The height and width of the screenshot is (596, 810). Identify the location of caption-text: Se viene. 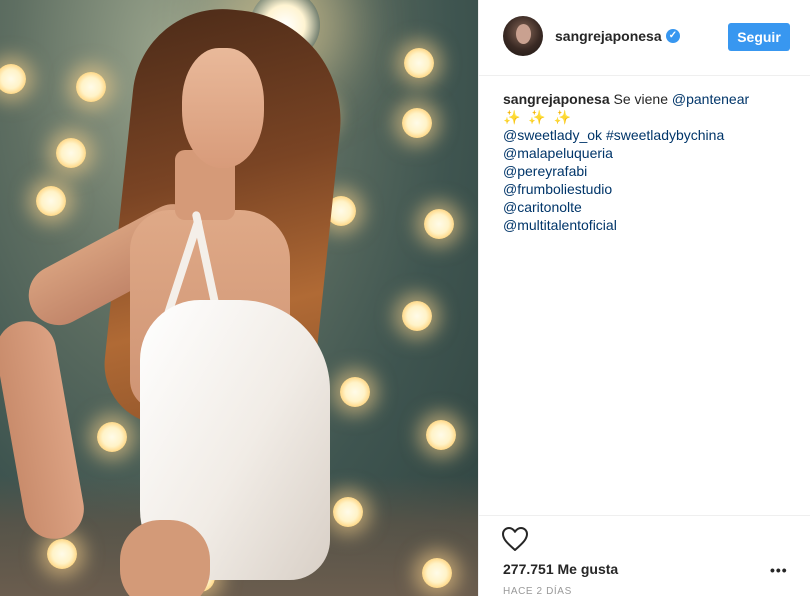
(640, 99).